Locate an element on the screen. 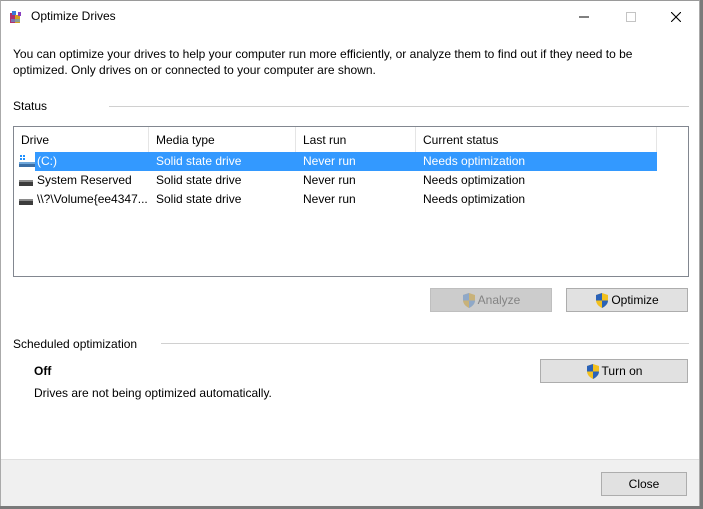 This screenshot has width=703, height=509. turn-on-button: Turn on is located at coordinates (614, 371).